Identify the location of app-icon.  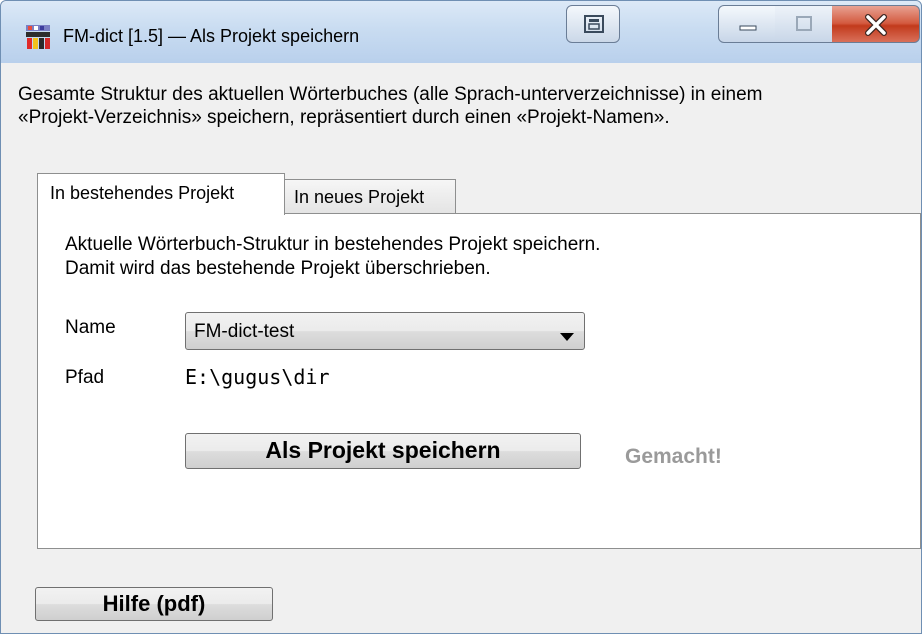
(38, 37).